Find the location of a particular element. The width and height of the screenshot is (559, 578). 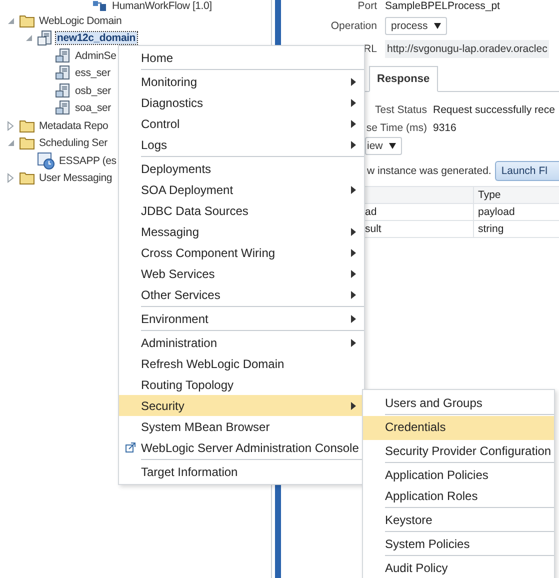

launch-button: Launch Fl is located at coordinates (527, 171).